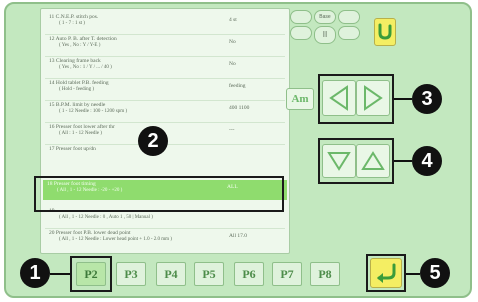  What do you see at coordinates (325, 35) in the screenshot?
I see `pause-button: II` at bounding box center [325, 35].